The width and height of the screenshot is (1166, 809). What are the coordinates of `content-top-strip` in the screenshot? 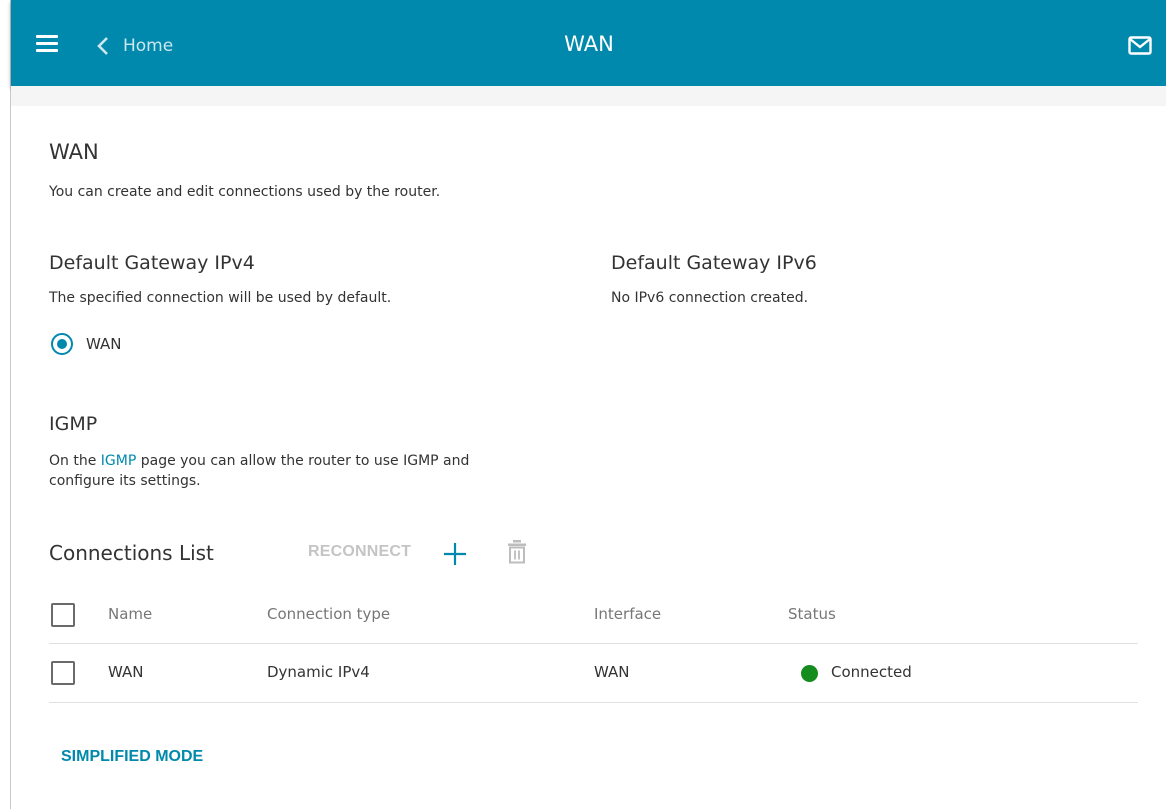 It's located at (588, 96).